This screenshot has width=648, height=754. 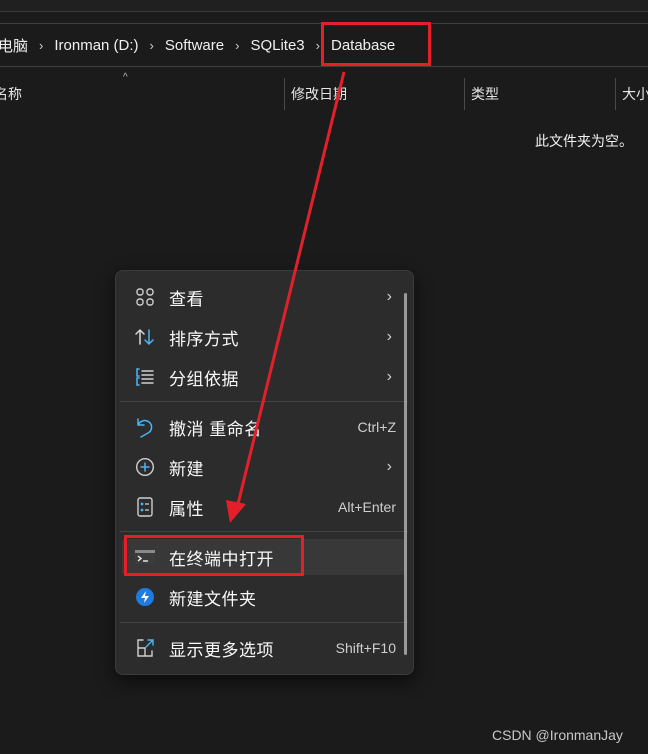 I want to click on menu-scrollbar, so click(x=405, y=474).